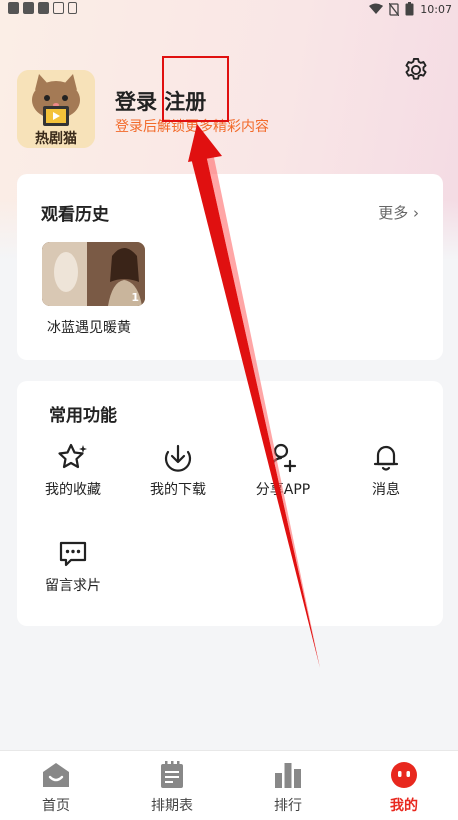  I want to click on share-app-button: 分享APP, so click(283, 470).